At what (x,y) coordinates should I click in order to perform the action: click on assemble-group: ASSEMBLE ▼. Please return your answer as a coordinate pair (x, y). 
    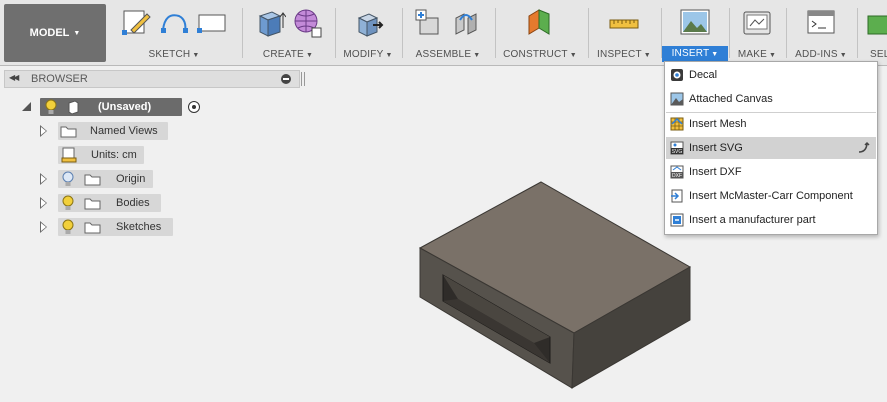
    Looking at the image, I should click on (448, 33).